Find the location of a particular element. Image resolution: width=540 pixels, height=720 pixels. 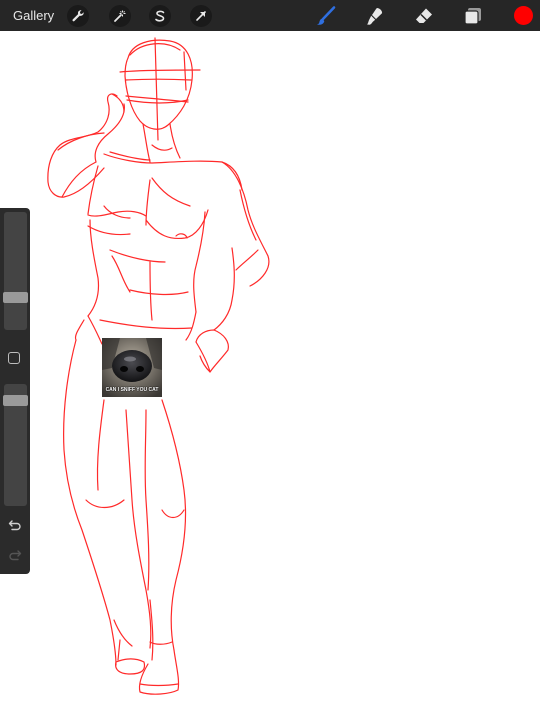

undo-icon is located at coordinates (14, 525).